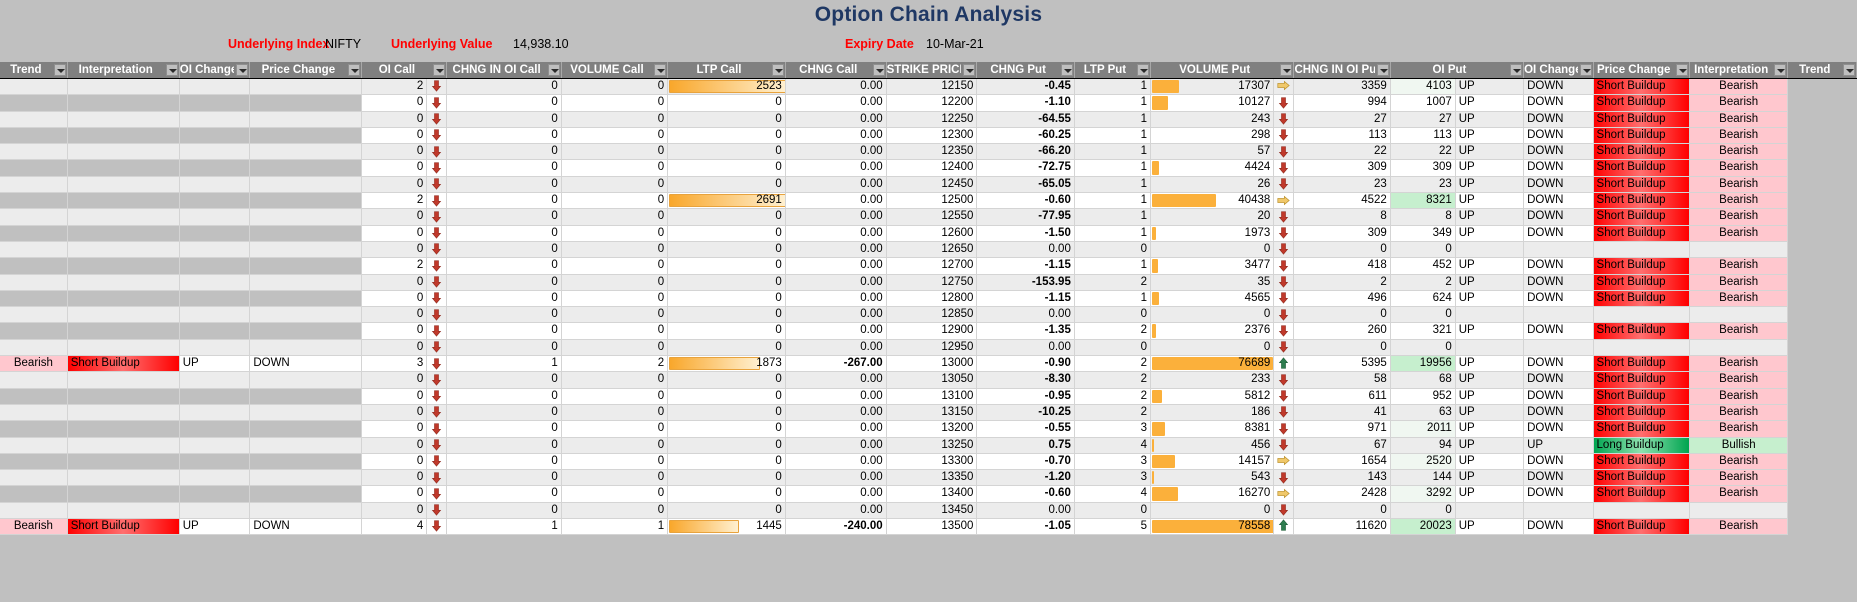 This screenshot has width=1857, height=602. I want to click on col-header-chng-in-oi-put: CHNG IN OI Put, so click(1342, 70).